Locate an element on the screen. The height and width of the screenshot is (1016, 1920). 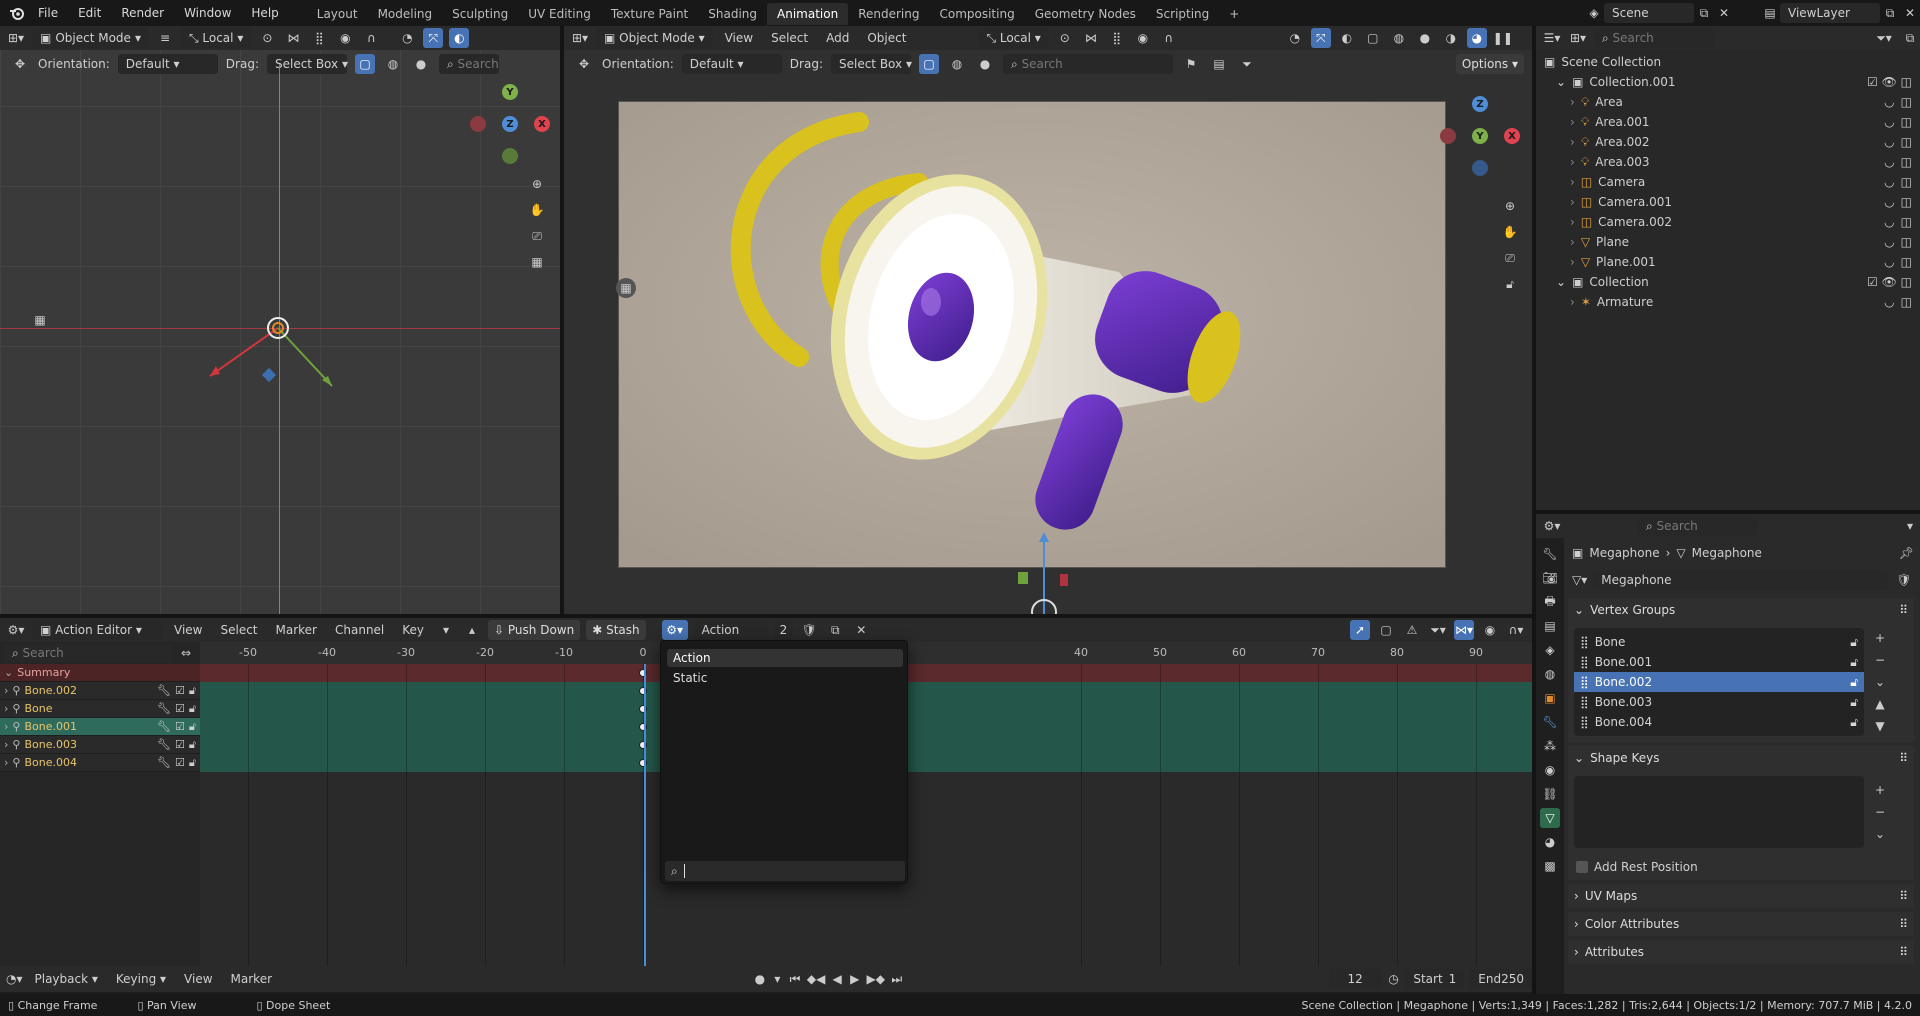
bone-channel: › ⚲ Bone.004 🔧︎ ☑ 🔓︎ is located at coordinates (100, 763).